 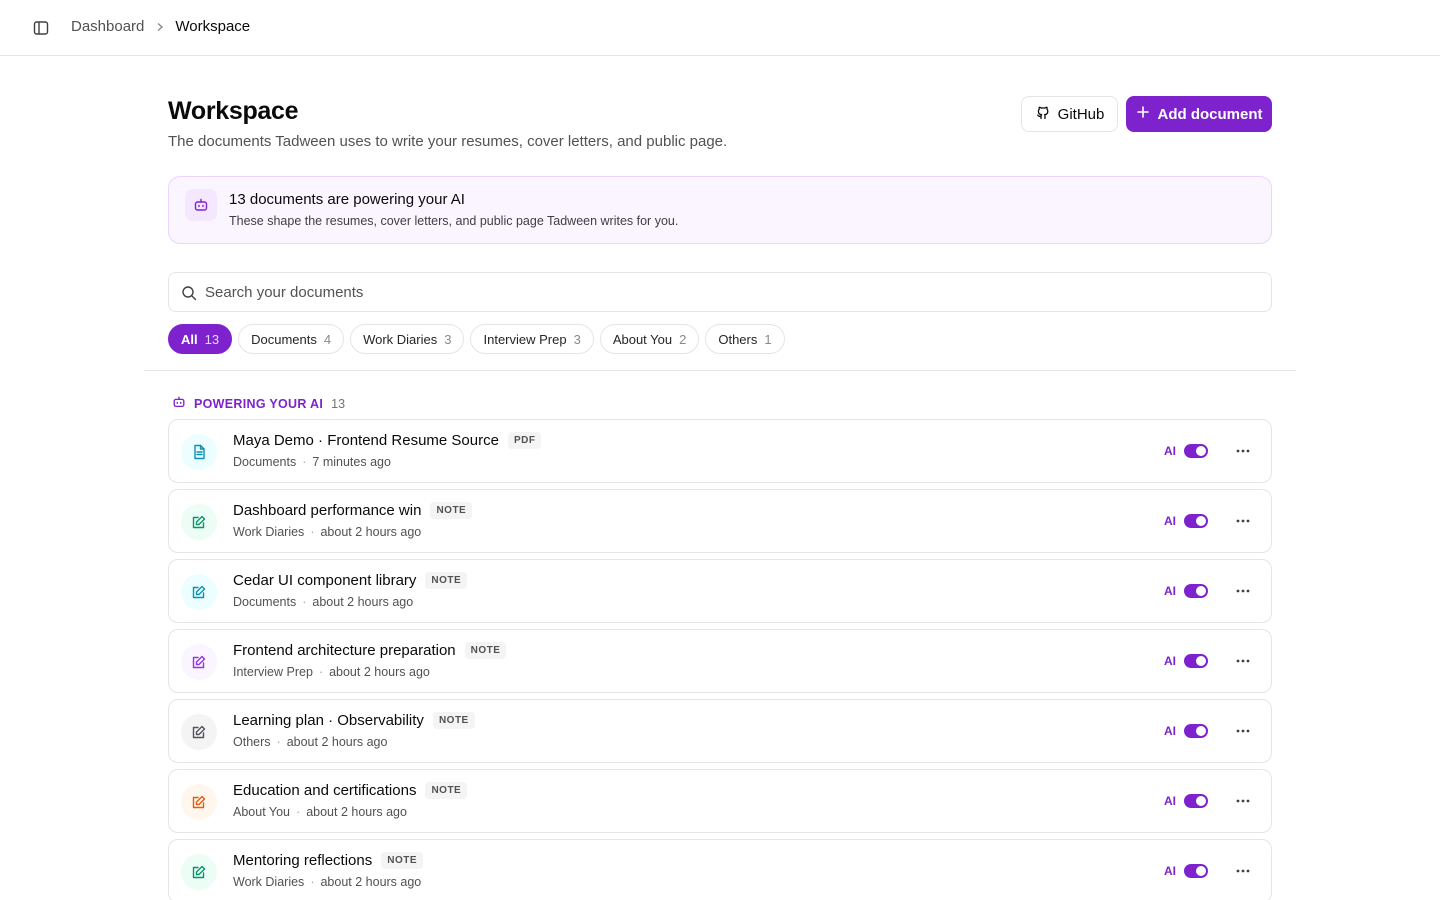 What do you see at coordinates (720, 28) in the screenshot?
I see `top-bar: Dashboard Workspace` at bounding box center [720, 28].